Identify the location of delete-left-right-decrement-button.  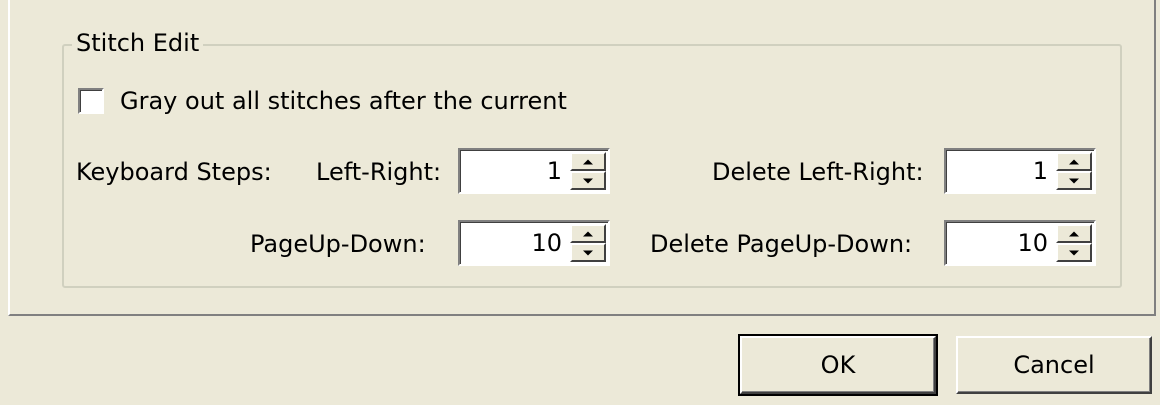
(1074, 180).